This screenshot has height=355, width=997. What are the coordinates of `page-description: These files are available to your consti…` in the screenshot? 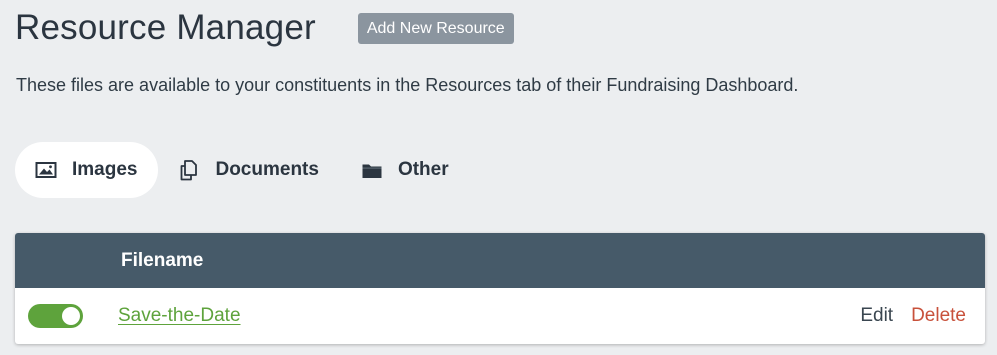 It's located at (407, 85).